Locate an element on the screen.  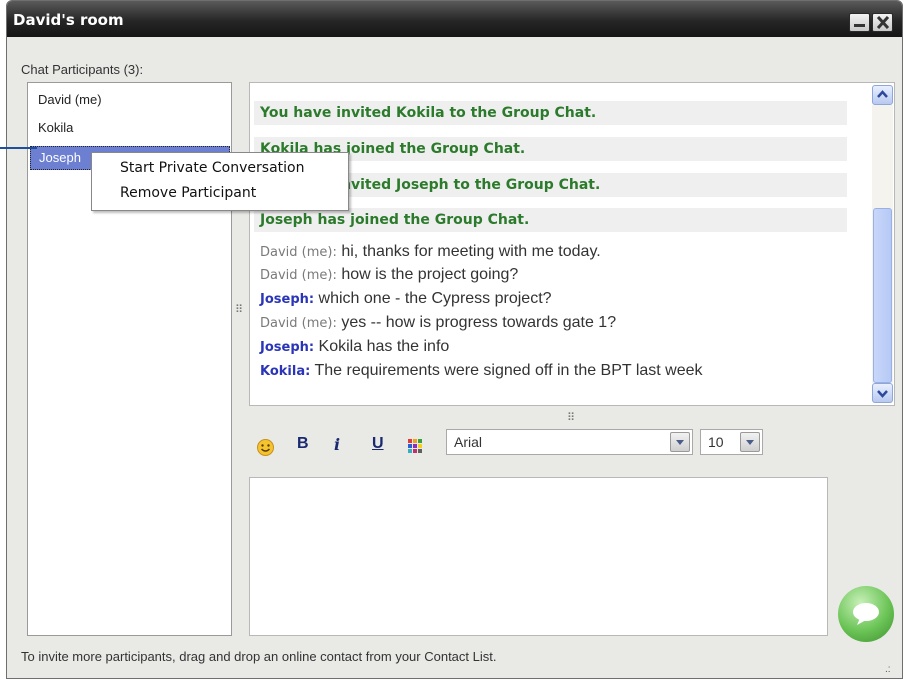
scroll-down-button is located at coordinates (882, 393).